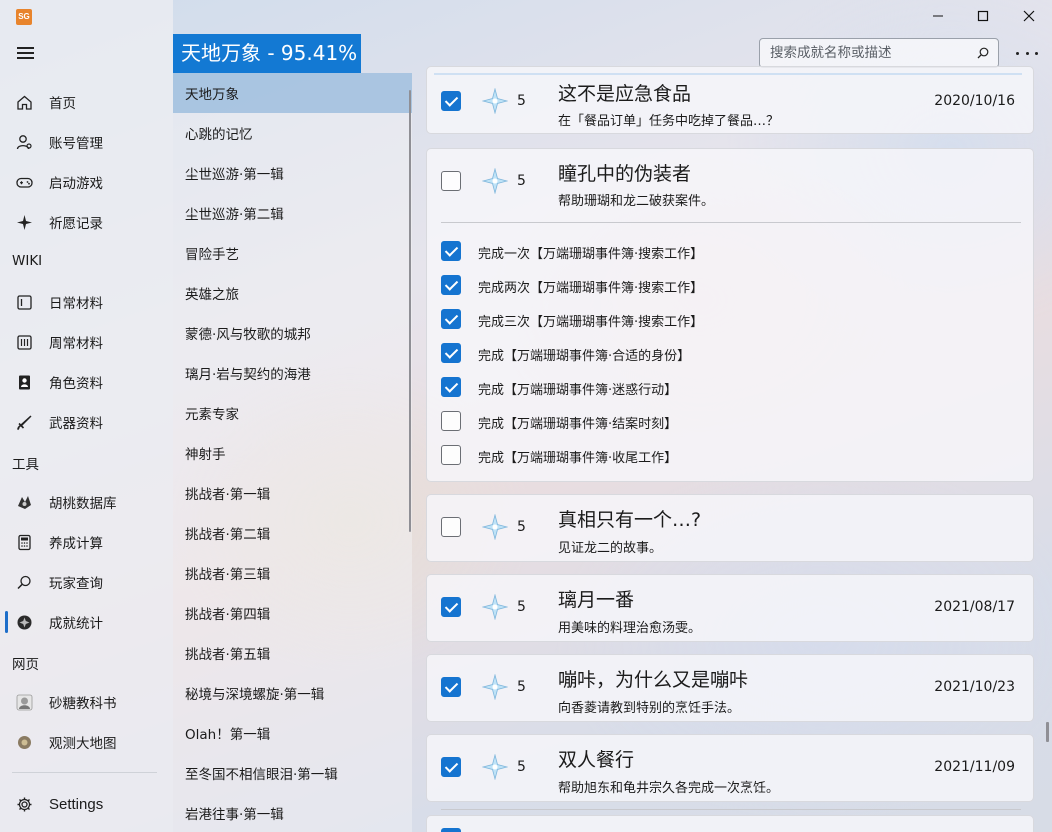 The image size is (1052, 832). Describe the element at coordinates (76, 344) in the screenshot. I see `nav-label: 周常材料` at that location.